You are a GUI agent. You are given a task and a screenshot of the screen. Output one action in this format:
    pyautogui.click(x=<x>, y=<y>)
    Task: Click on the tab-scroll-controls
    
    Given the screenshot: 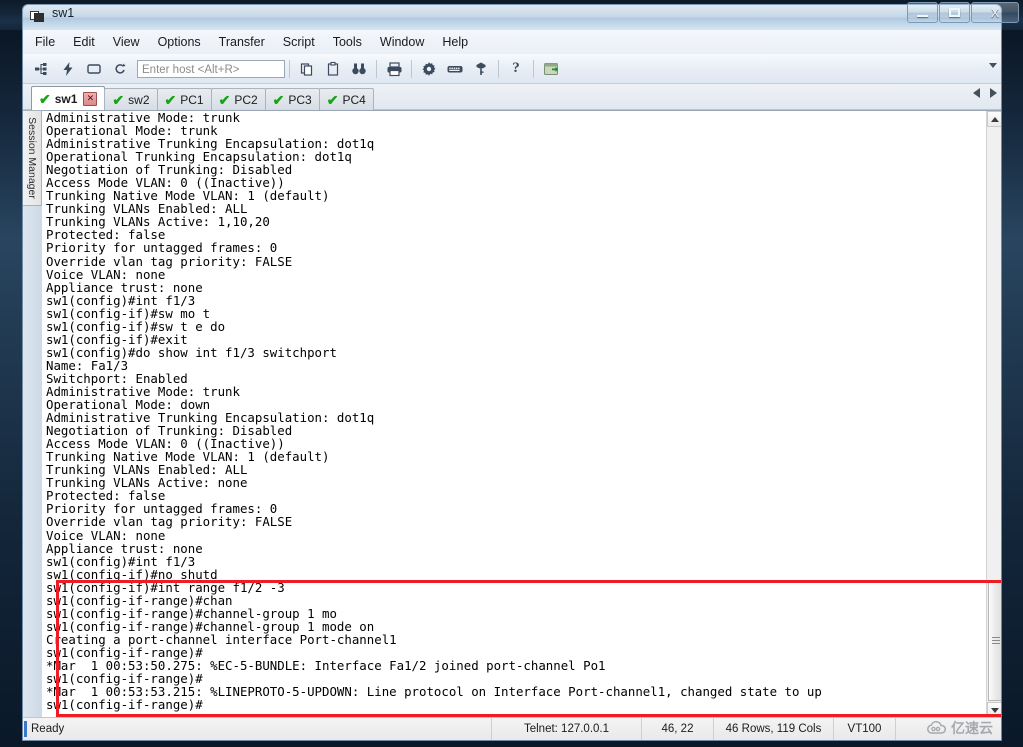 What is the action you would take?
    pyautogui.click(x=985, y=93)
    